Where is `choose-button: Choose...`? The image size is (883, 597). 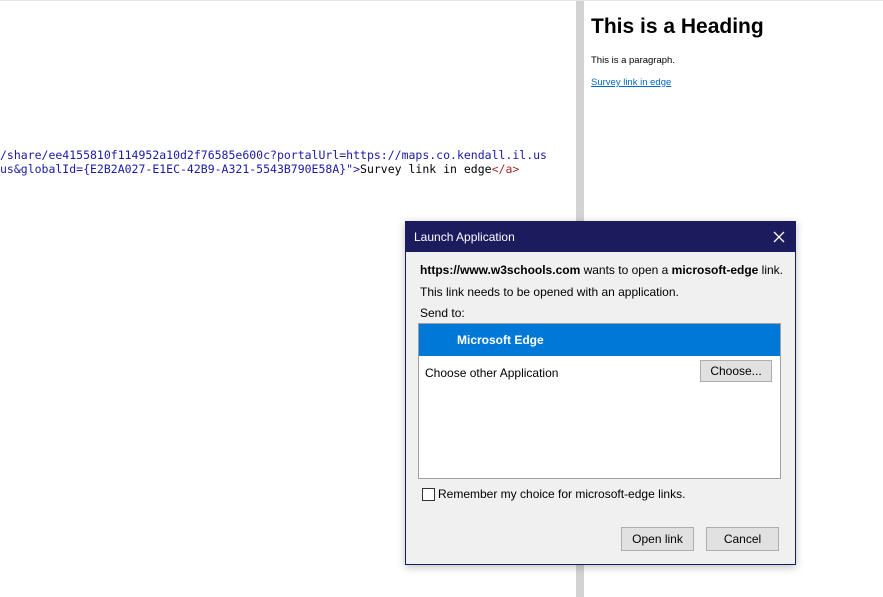 choose-button: Choose... is located at coordinates (736, 371).